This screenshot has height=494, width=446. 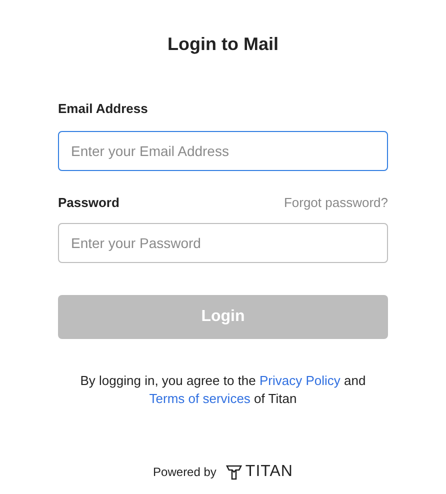 I want to click on policy-link: Privacy Policy, so click(x=300, y=380).